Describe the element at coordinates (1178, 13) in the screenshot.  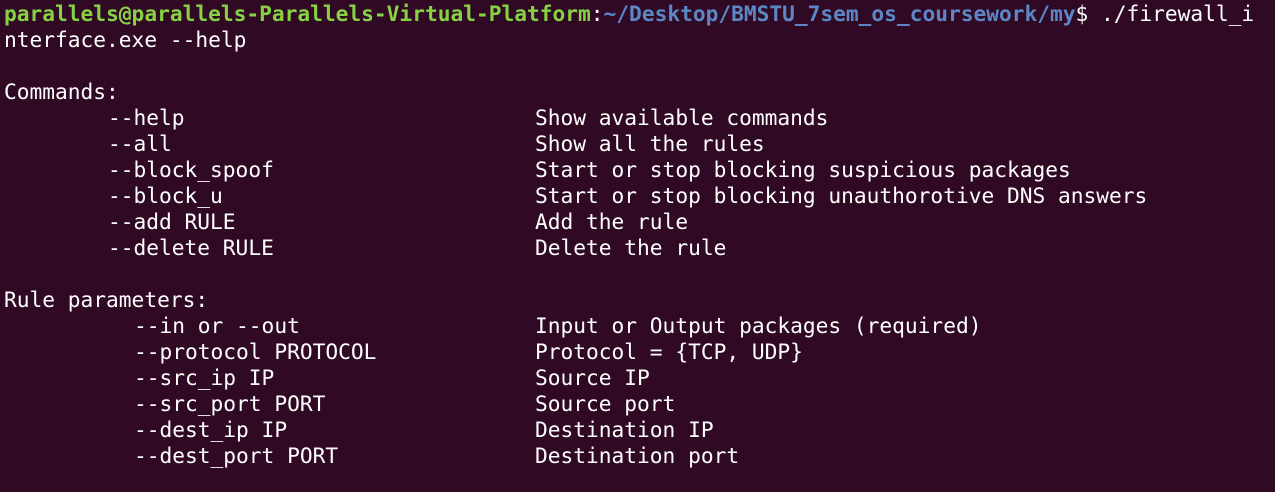
I see `typed-command: ./firewall_i` at that location.